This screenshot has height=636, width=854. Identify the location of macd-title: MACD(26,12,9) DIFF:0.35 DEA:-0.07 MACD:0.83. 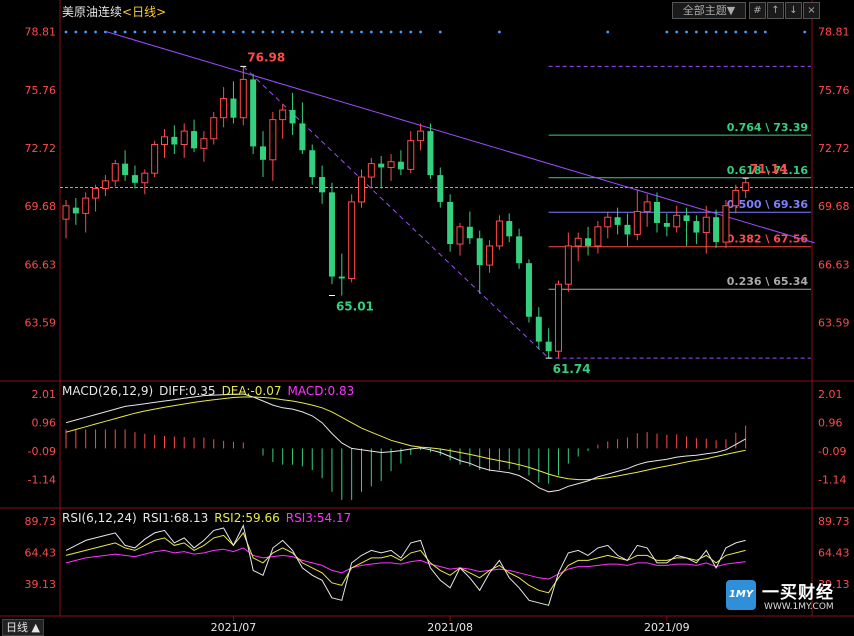
(211, 391).